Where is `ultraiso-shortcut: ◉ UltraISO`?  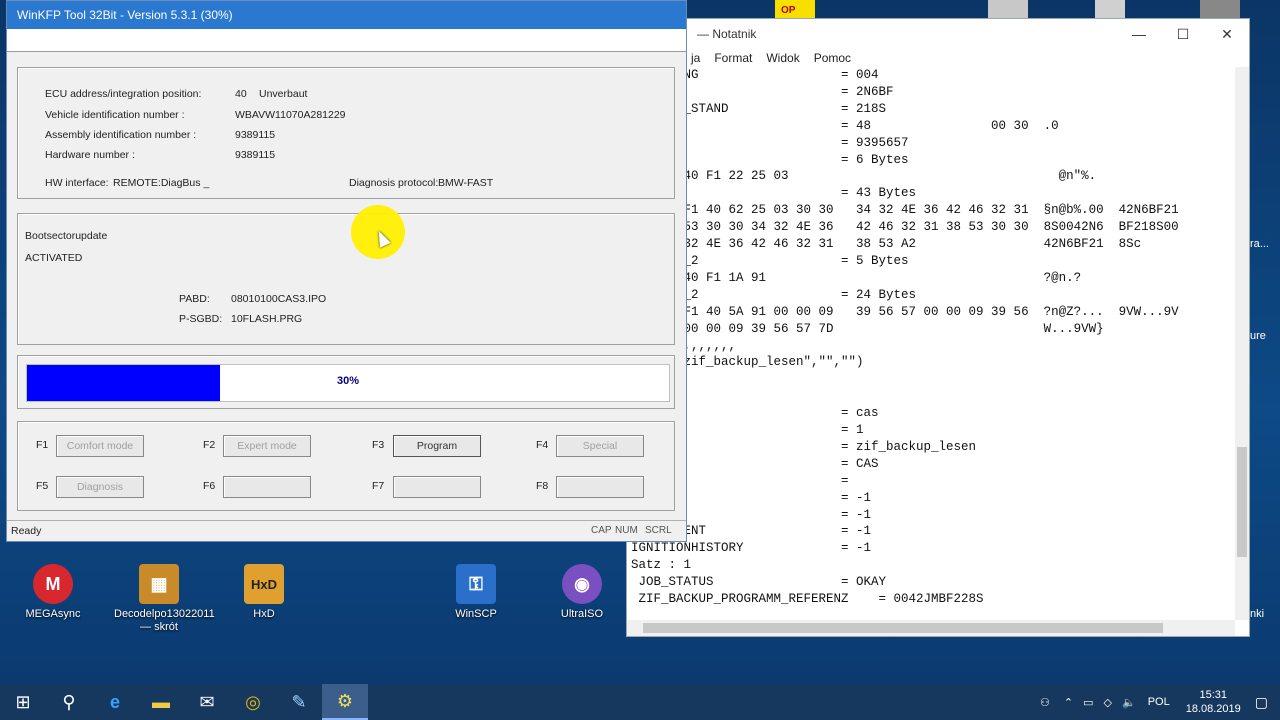
ultraiso-shortcut: ◉ UltraISO is located at coordinates (582, 592).